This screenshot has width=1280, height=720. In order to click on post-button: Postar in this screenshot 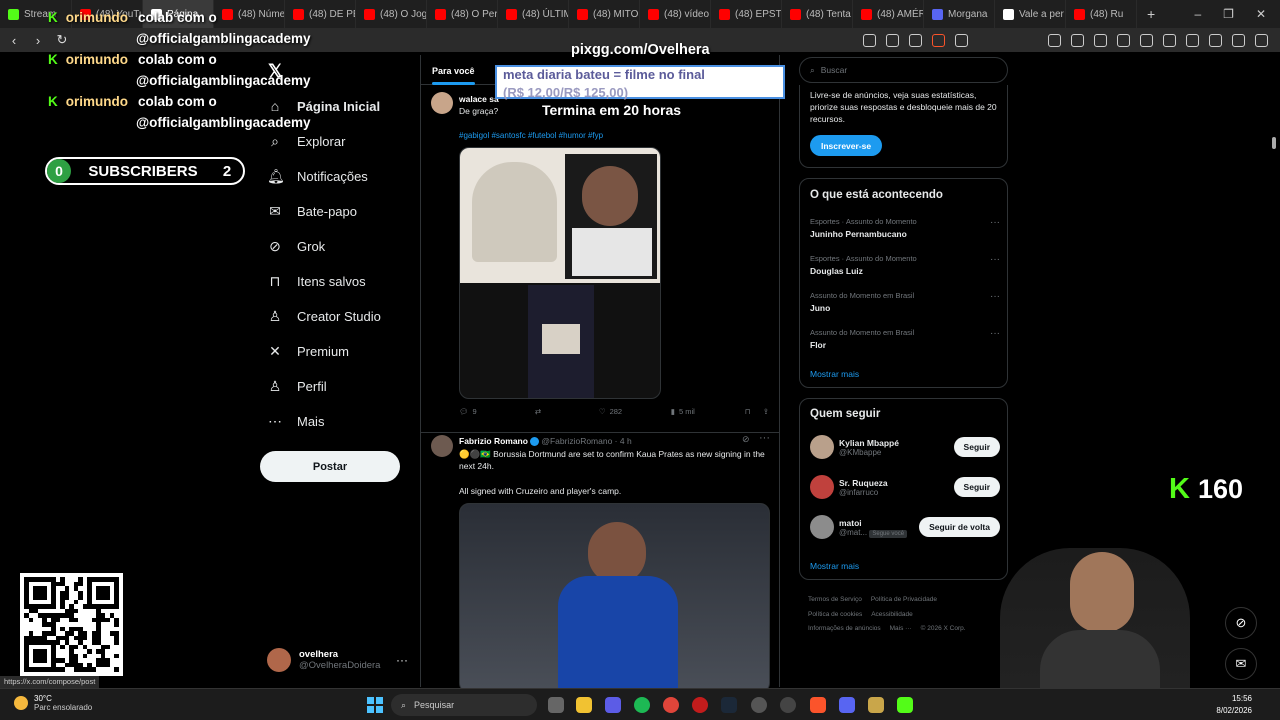, I will do `click(330, 466)`.